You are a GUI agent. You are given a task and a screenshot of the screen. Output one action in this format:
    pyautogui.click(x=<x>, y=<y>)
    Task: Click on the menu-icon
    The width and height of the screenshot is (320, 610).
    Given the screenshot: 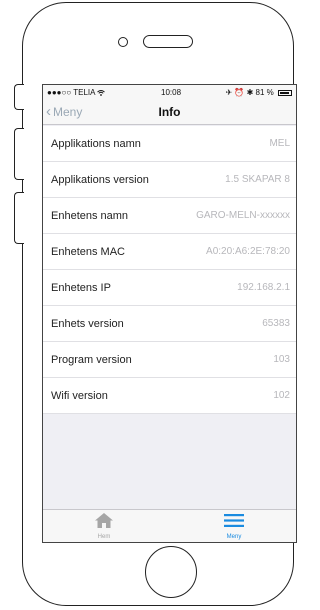 What is the action you would take?
    pyautogui.click(x=234, y=520)
    